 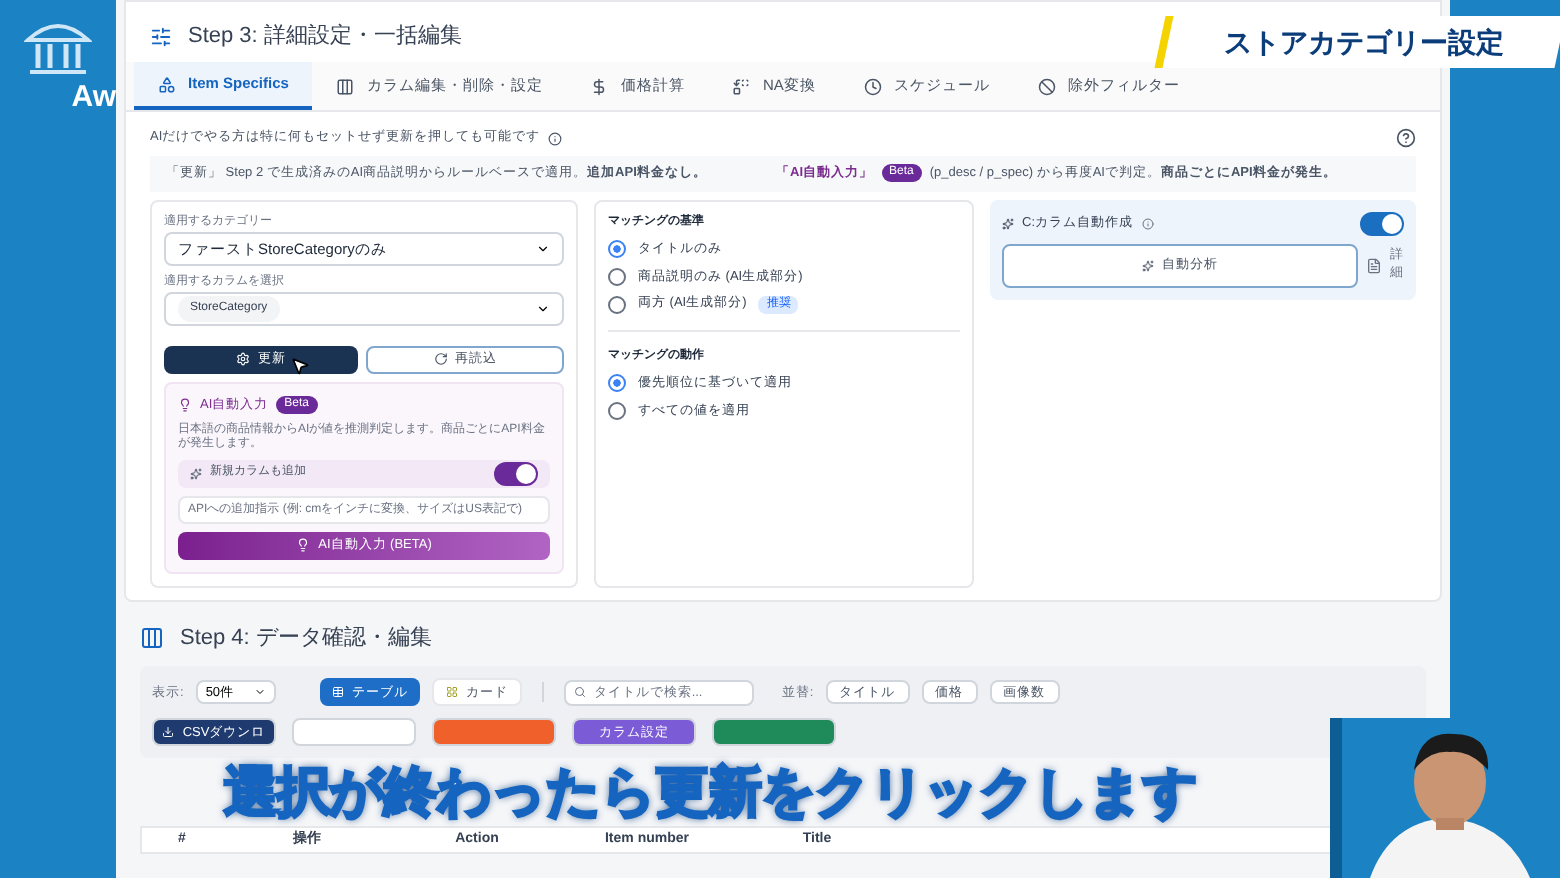 I want to click on clock-icon, so click(x=872, y=86).